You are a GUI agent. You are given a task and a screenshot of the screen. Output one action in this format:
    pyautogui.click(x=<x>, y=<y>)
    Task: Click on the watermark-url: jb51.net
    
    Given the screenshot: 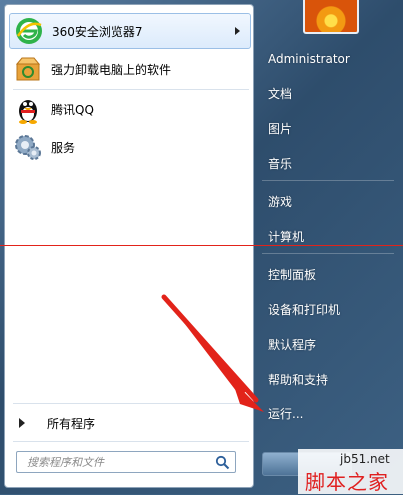 What is the action you would take?
    pyautogui.click(x=365, y=459)
    